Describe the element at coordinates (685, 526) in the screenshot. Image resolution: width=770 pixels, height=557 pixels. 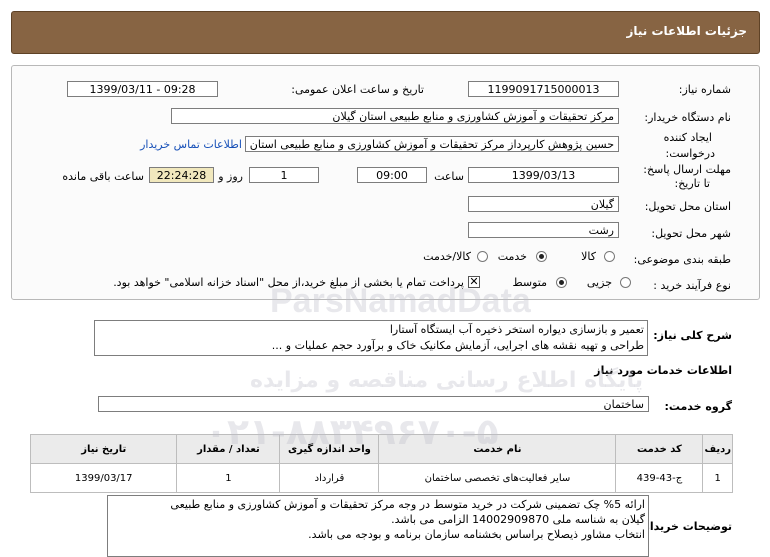
I see `buyer-notes-label: توضیحات خریدار:` at that location.